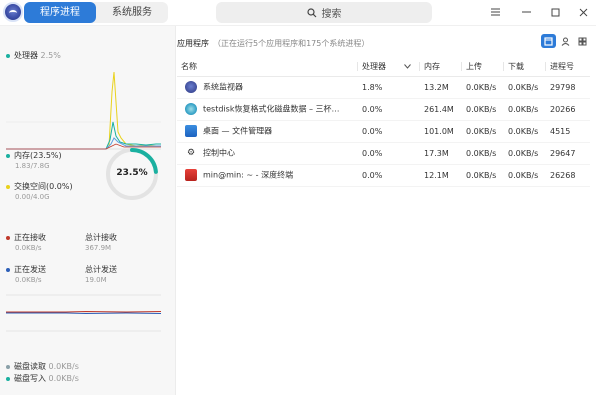  What do you see at coordinates (441, 175) in the screenshot?
I see `process-memory: 12.1M` at bounding box center [441, 175].